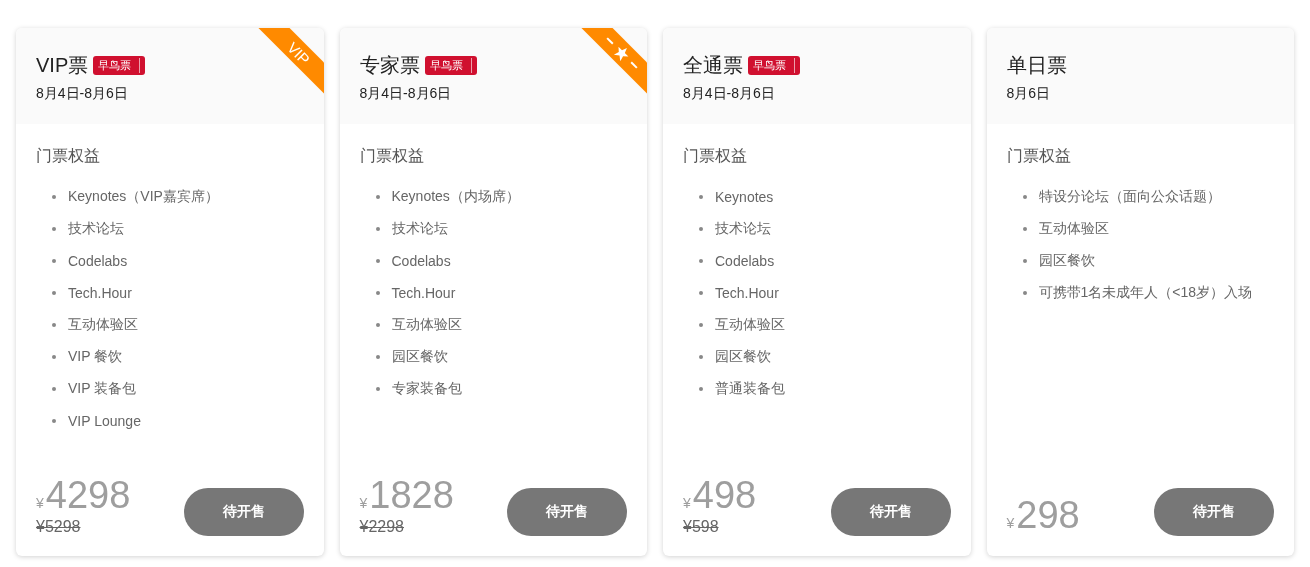 The height and width of the screenshot is (567, 1310). I want to click on benefit-item: 普通装备包, so click(750, 389).